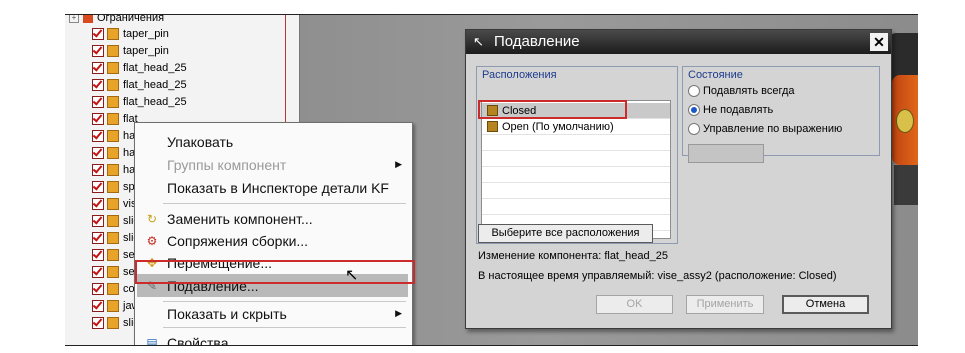 This screenshot has width=965, height=353. I want to click on component-change-text: Изменение компонента: flat_head_25, so click(573, 256).